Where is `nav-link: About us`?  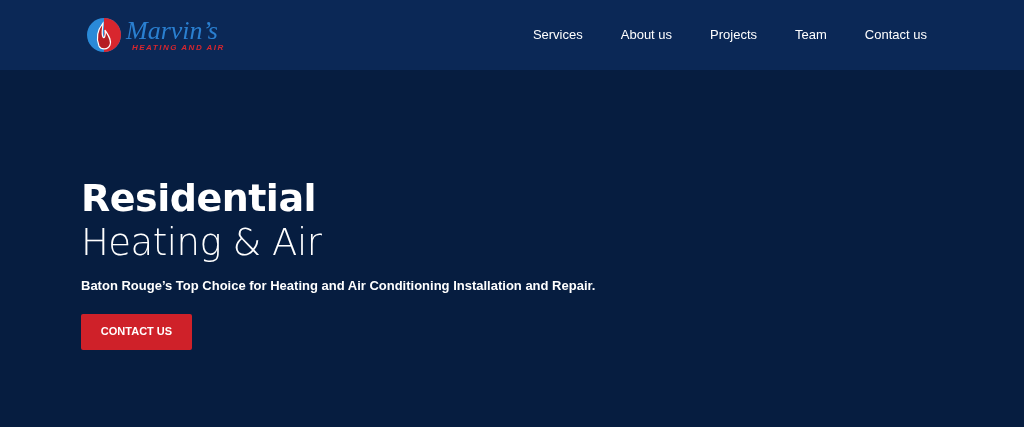 nav-link: About us is located at coordinates (646, 35).